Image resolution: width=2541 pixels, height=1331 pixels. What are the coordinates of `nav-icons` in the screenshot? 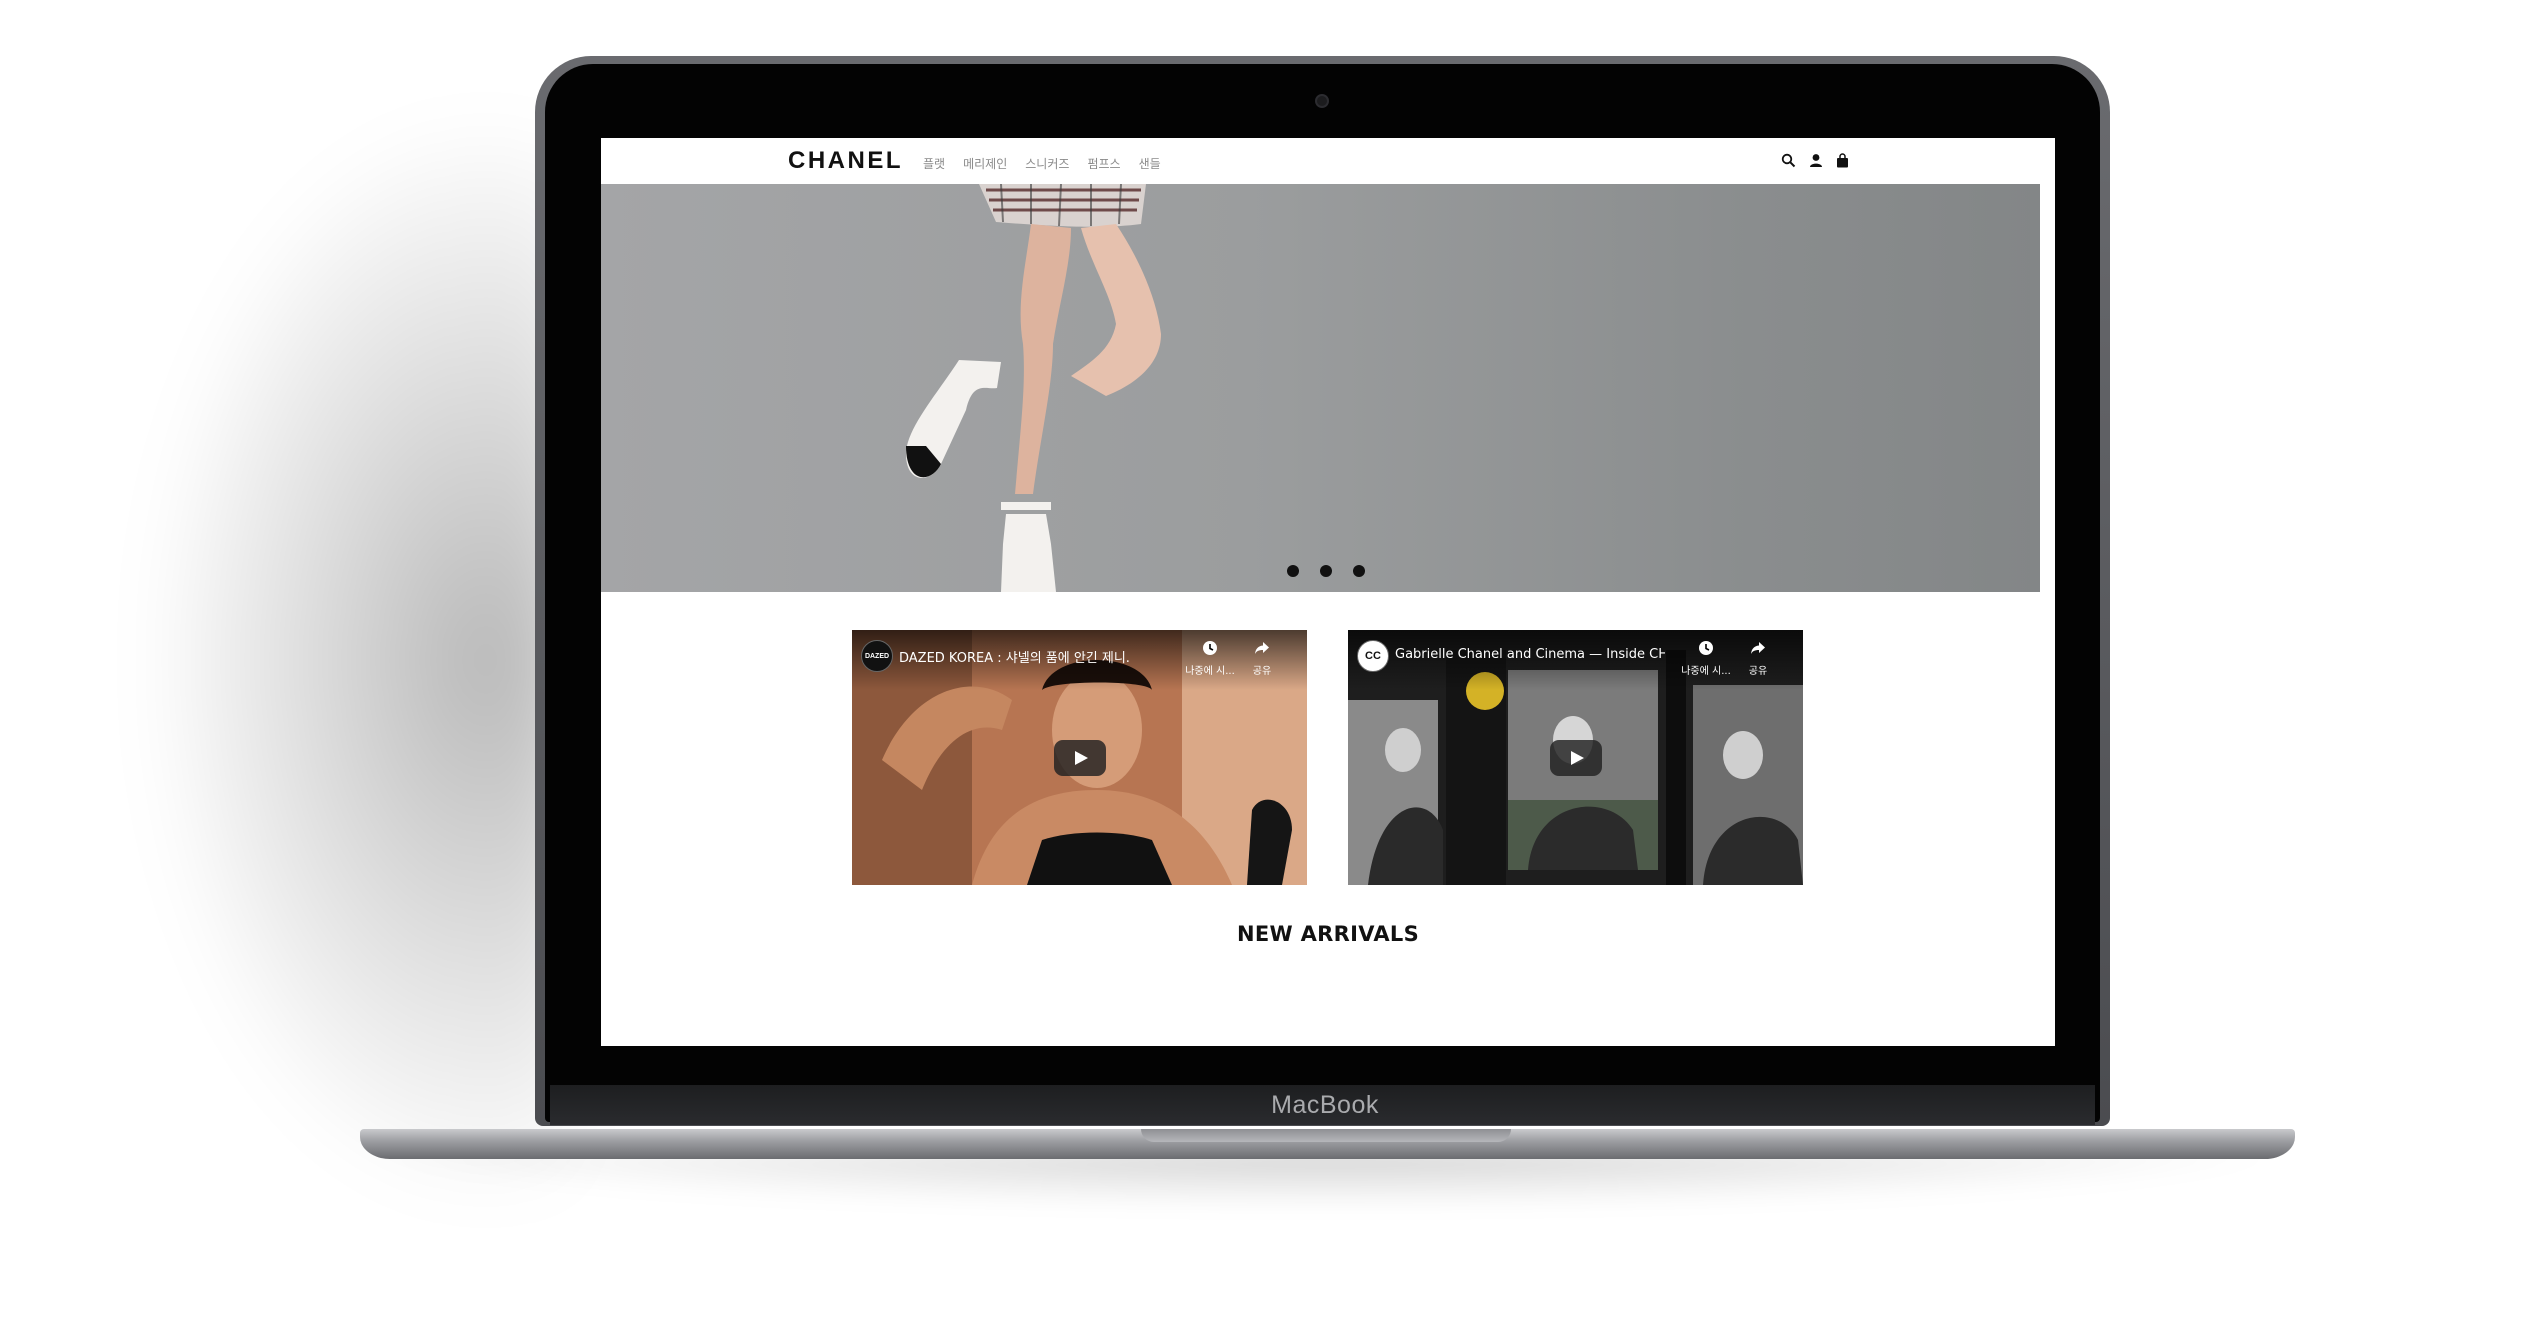 It's located at (1815, 160).